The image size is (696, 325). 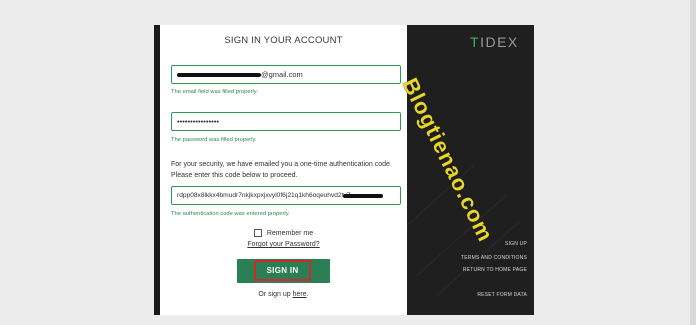 What do you see at coordinates (290, 233) in the screenshot?
I see `remember-me-label: Remember me` at bounding box center [290, 233].